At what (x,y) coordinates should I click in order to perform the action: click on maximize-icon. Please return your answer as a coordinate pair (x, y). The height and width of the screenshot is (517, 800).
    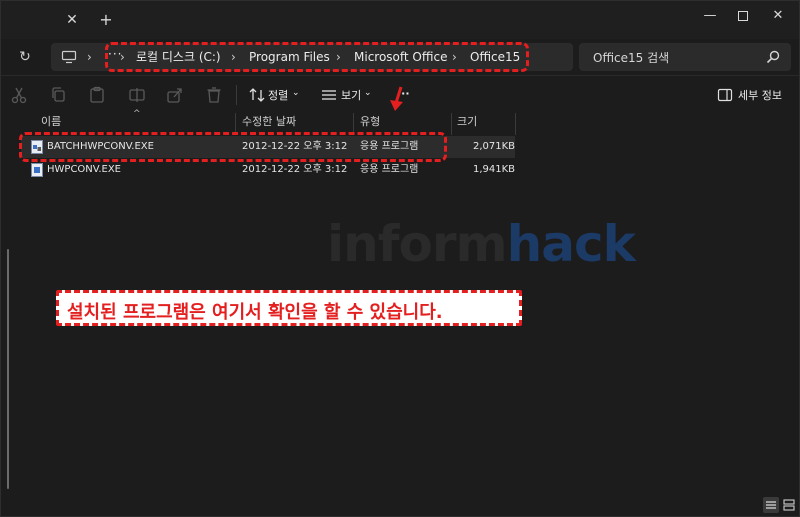
    Looking at the image, I should click on (743, 16).